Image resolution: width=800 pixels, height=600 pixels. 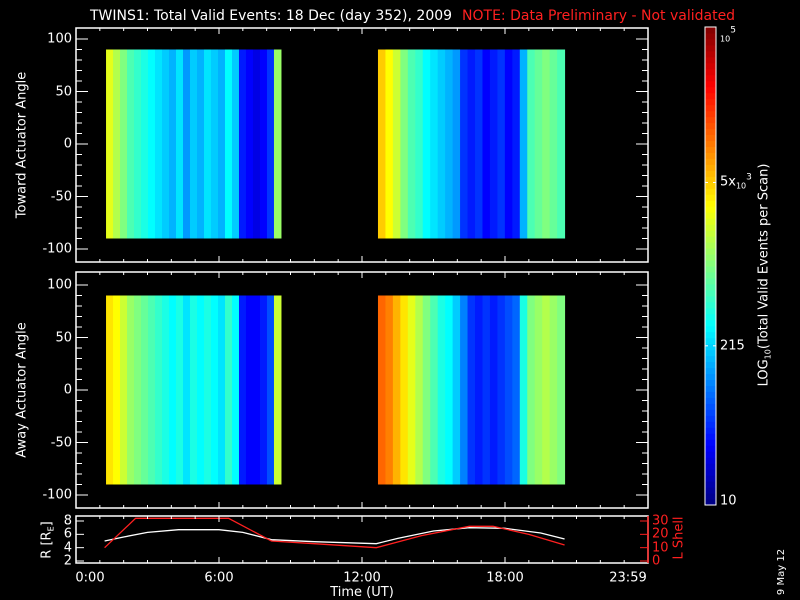 I want to click on lshell-series-line, so click(x=334, y=533).